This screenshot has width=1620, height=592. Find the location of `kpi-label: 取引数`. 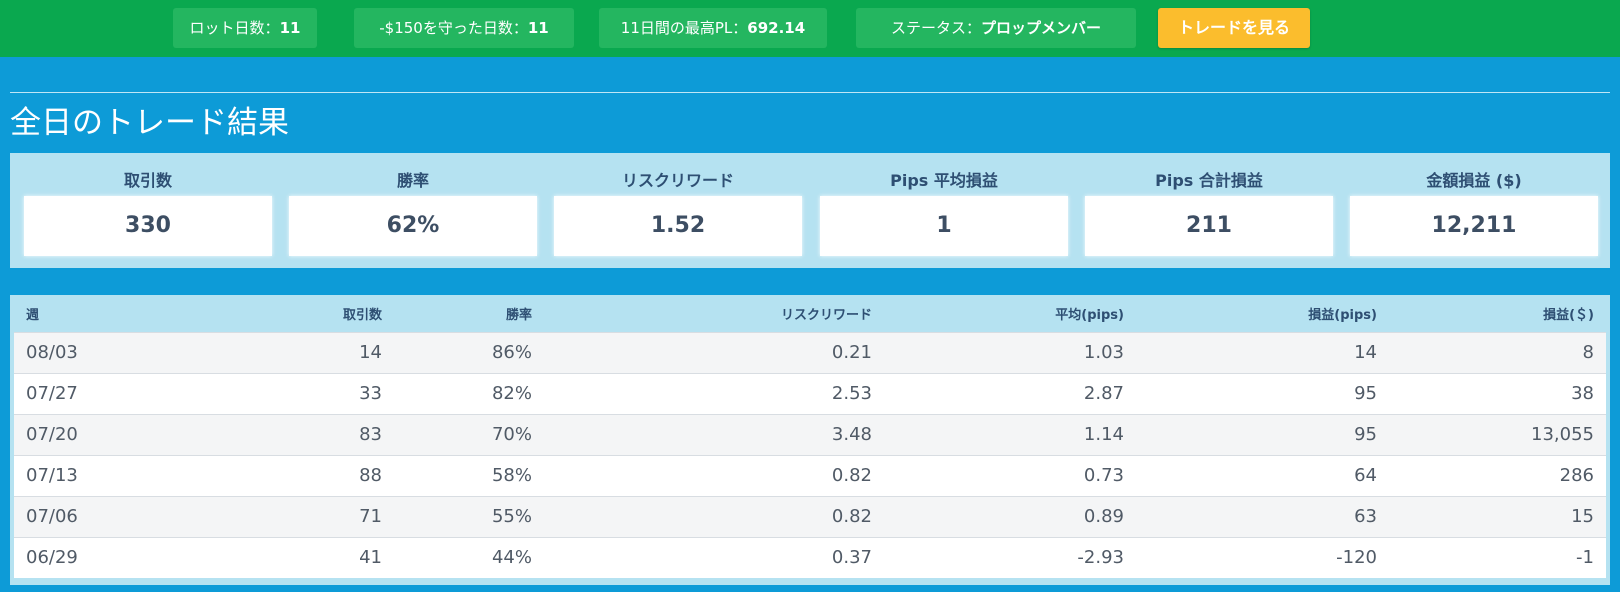

kpi-label: 取引数 is located at coordinates (147, 180).